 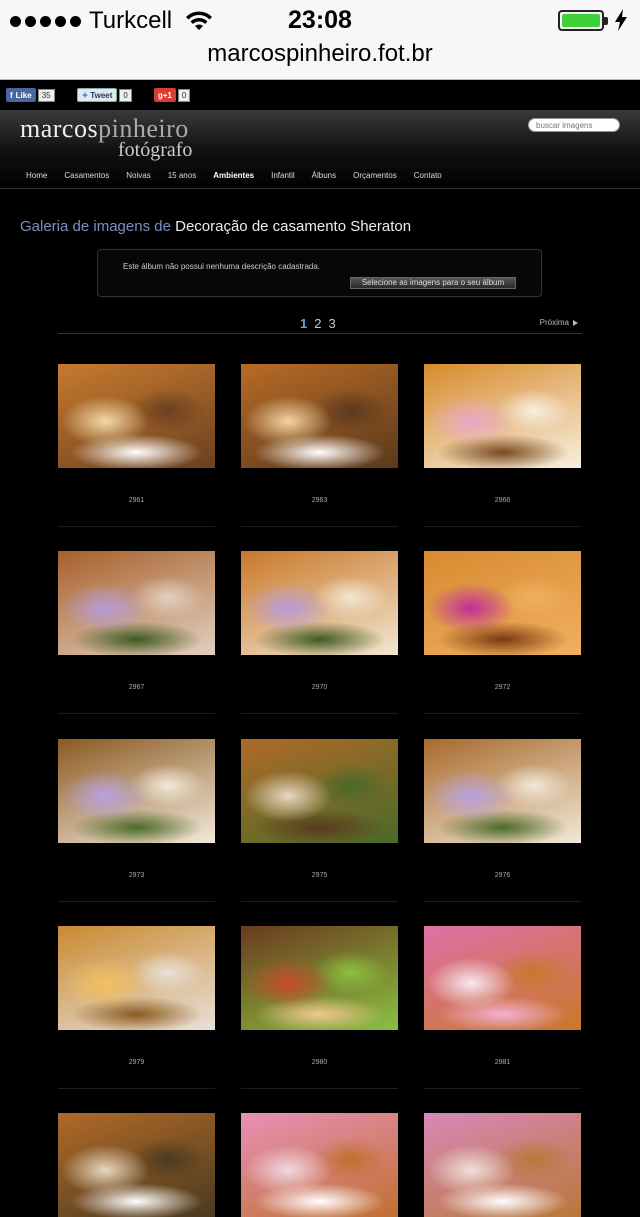 What do you see at coordinates (331, 323) in the screenshot?
I see `page-3: 3` at bounding box center [331, 323].